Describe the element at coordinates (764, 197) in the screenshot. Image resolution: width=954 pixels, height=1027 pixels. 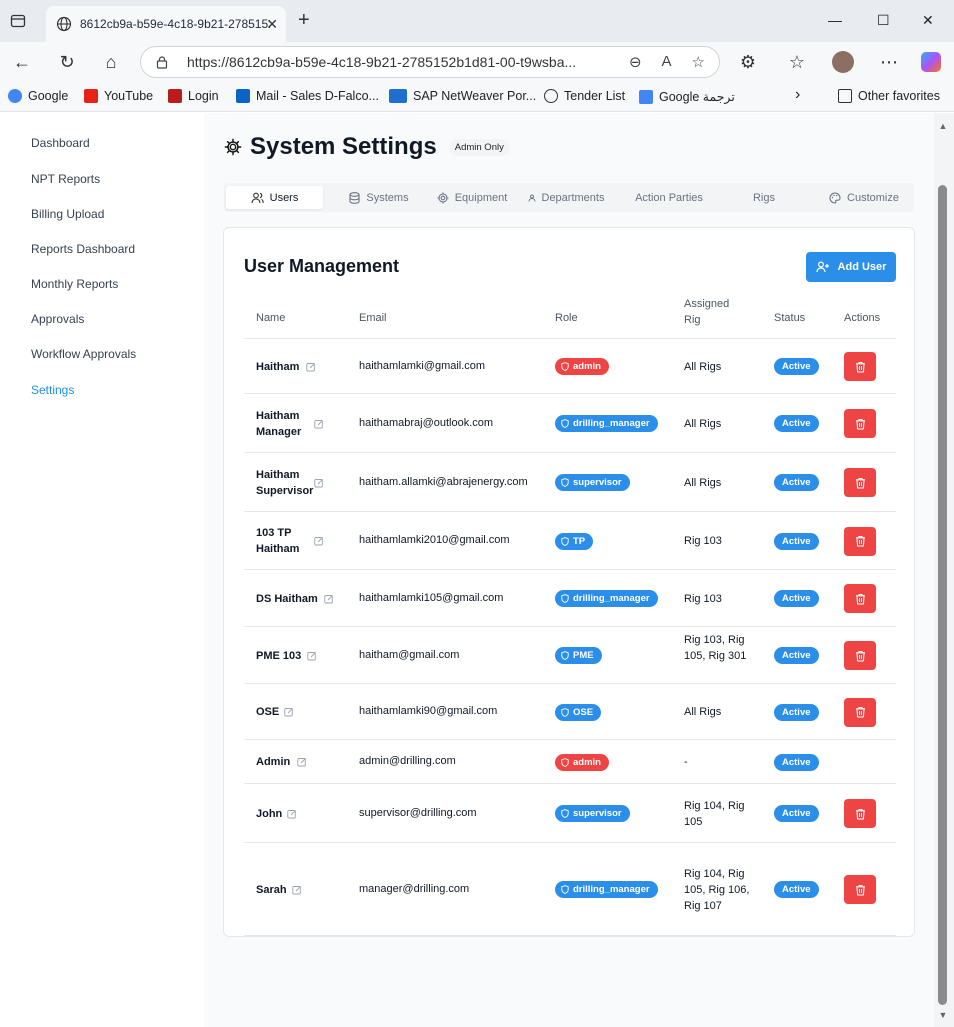
I see `tab-rigs: Rigs` at that location.